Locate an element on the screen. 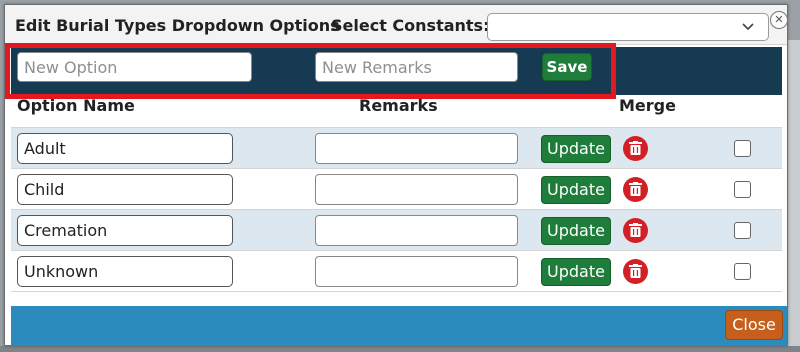  chevron-down-icon is located at coordinates (748, 26).